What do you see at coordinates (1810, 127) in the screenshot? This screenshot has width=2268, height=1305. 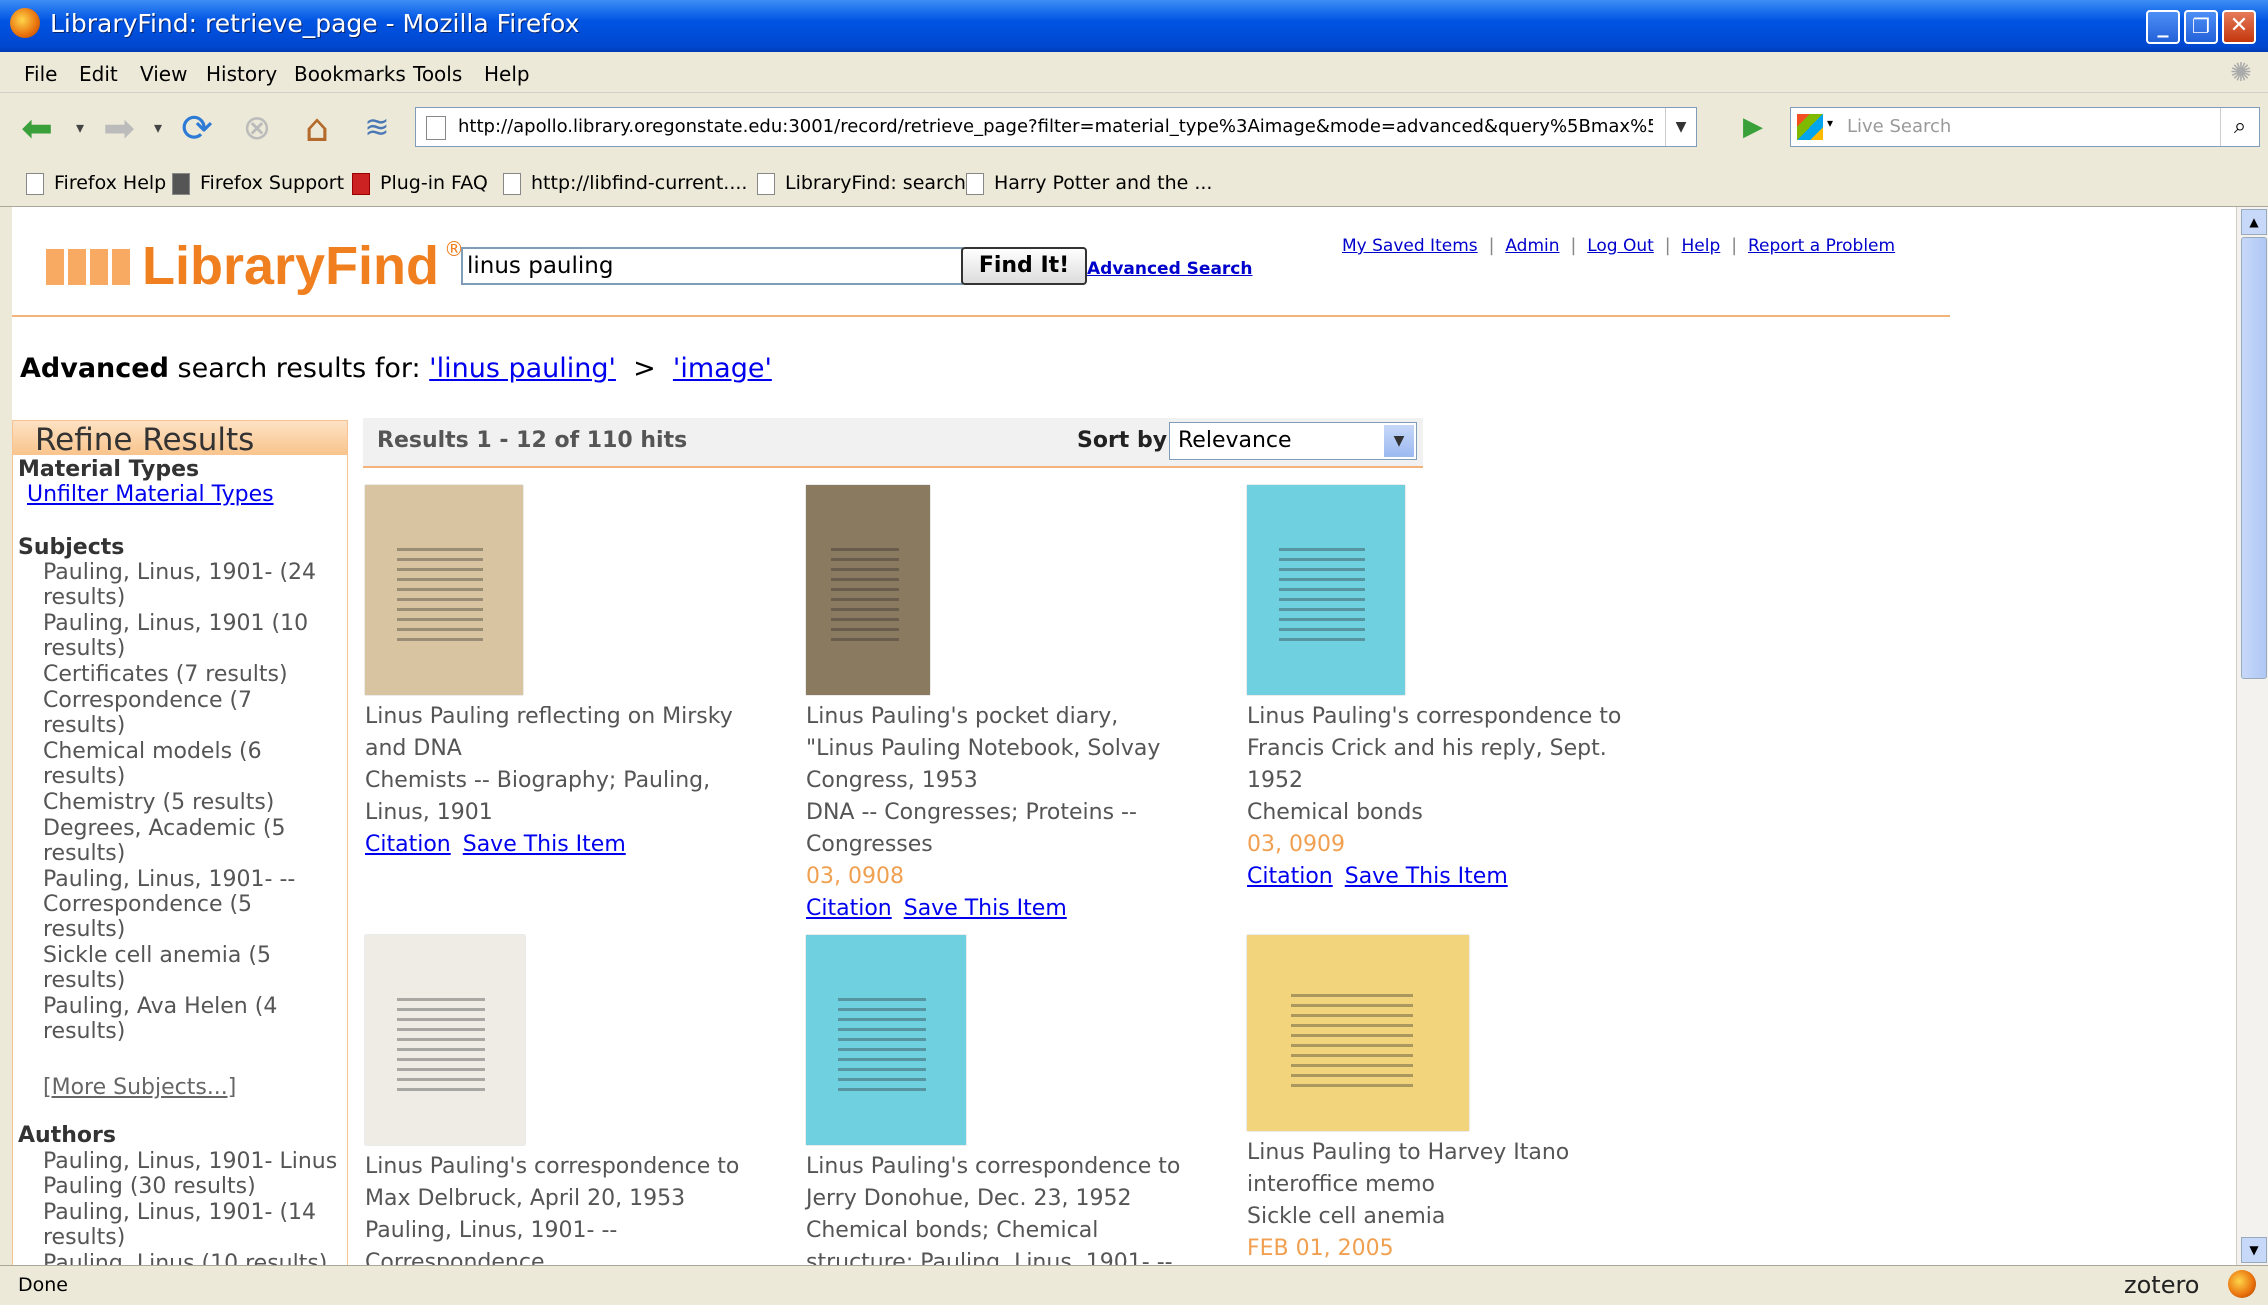 I see `search-engine-icon` at bounding box center [1810, 127].